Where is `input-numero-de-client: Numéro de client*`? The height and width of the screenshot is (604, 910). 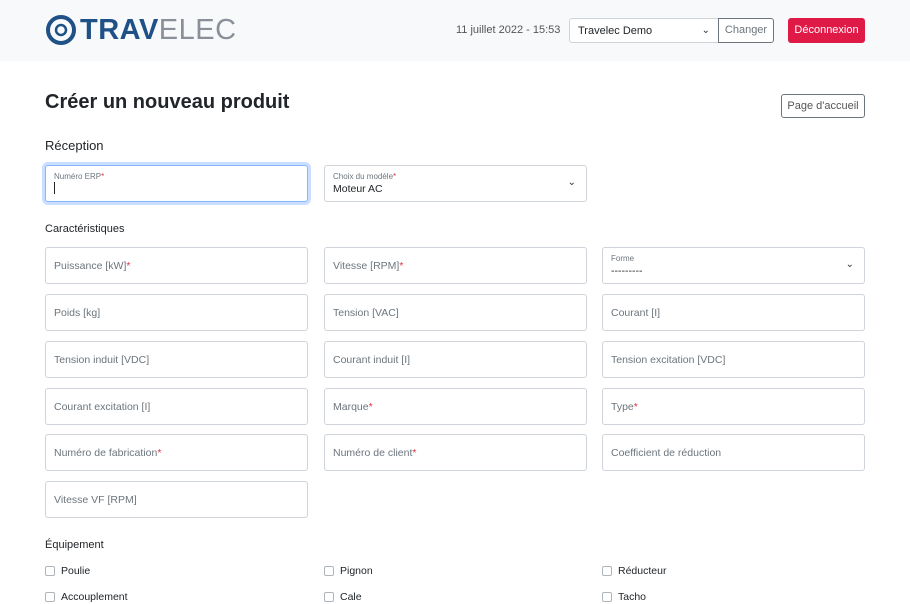
input-numero-de-client: Numéro de client* is located at coordinates (455, 452).